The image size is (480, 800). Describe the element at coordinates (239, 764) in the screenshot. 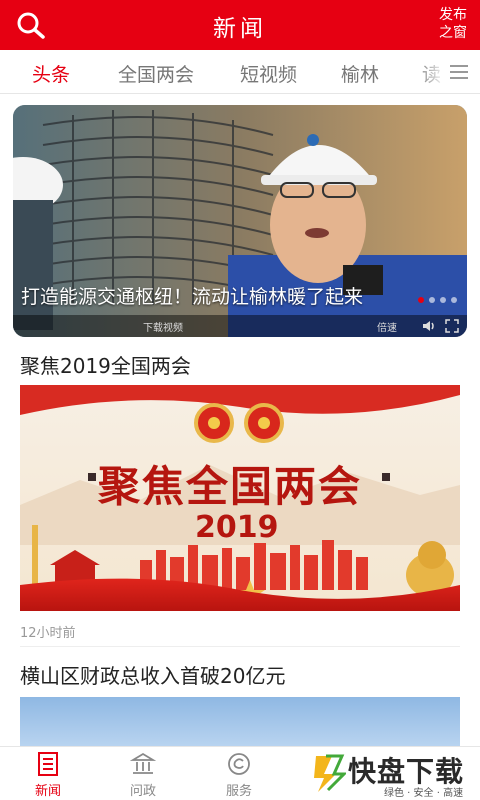

I see `service-icon` at that location.